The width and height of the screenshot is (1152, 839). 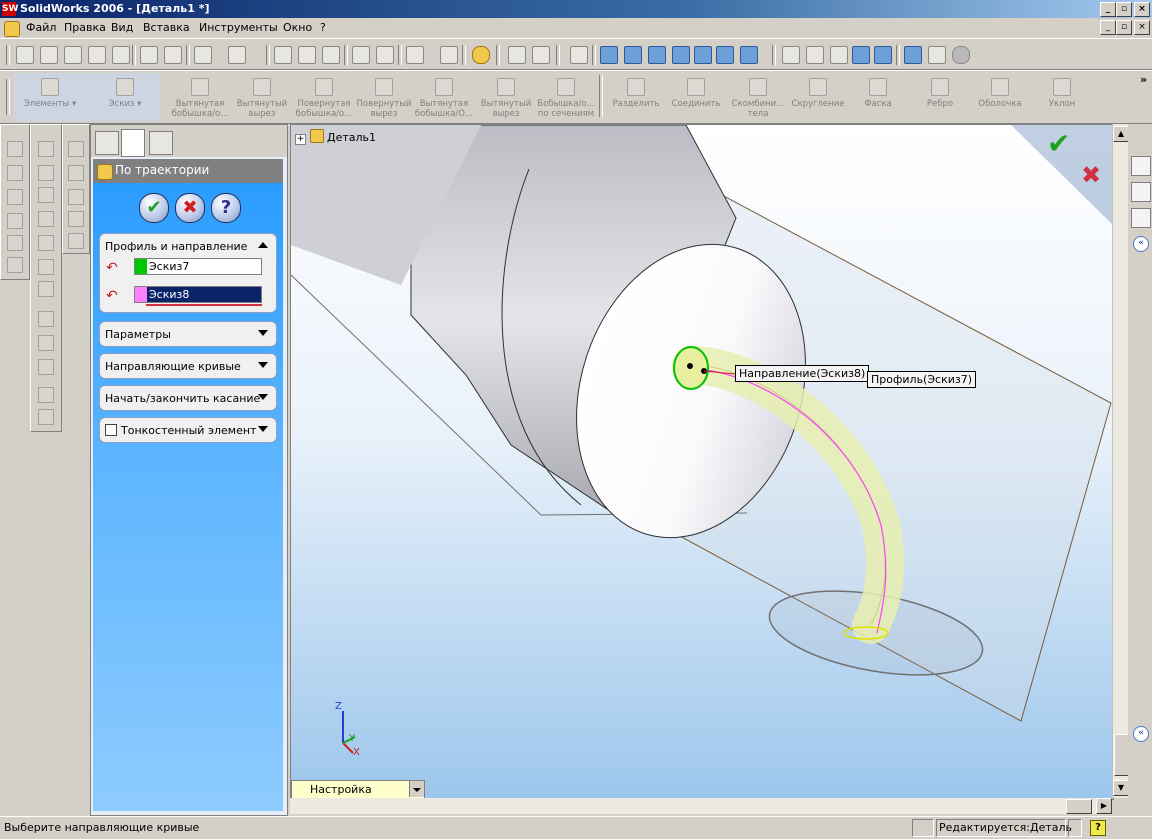 What do you see at coordinates (198, 266) in the screenshot?
I see `profile-selection-box: Эскиз7` at bounding box center [198, 266].